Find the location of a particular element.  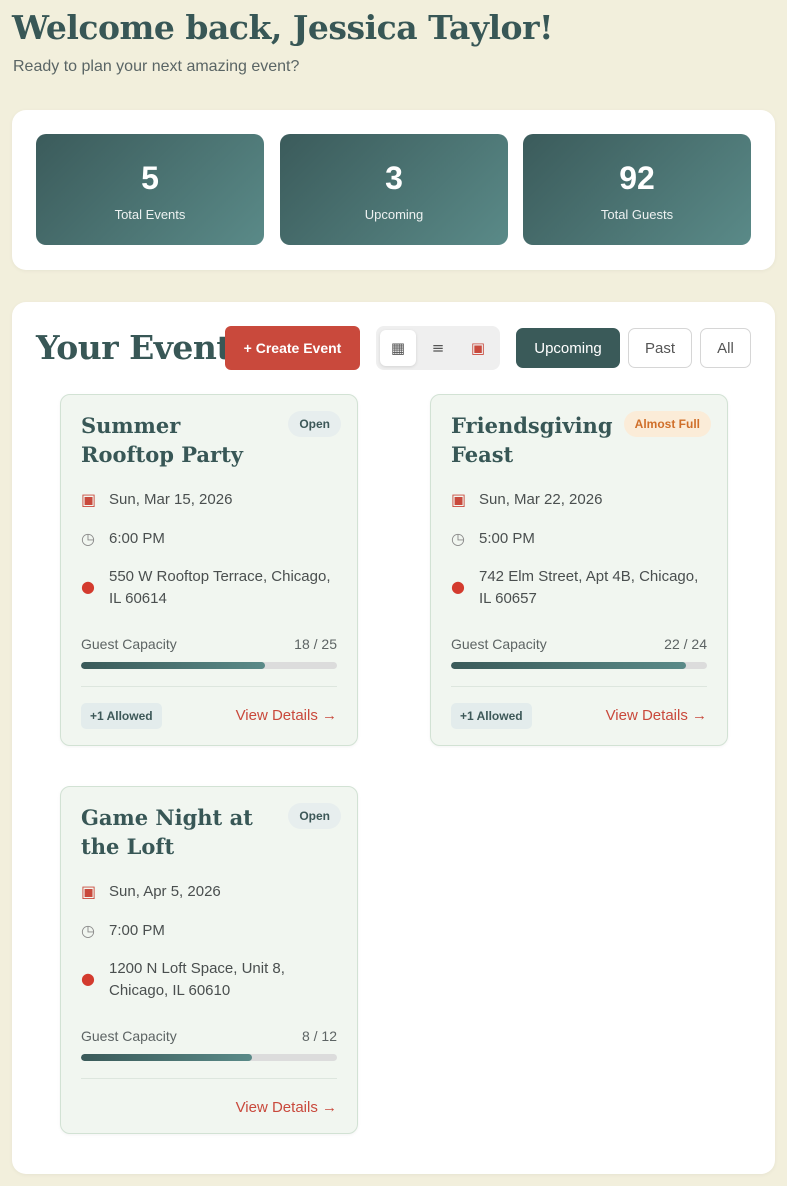

event-date: Sun, Mar 15, 2026 is located at coordinates (171, 499).